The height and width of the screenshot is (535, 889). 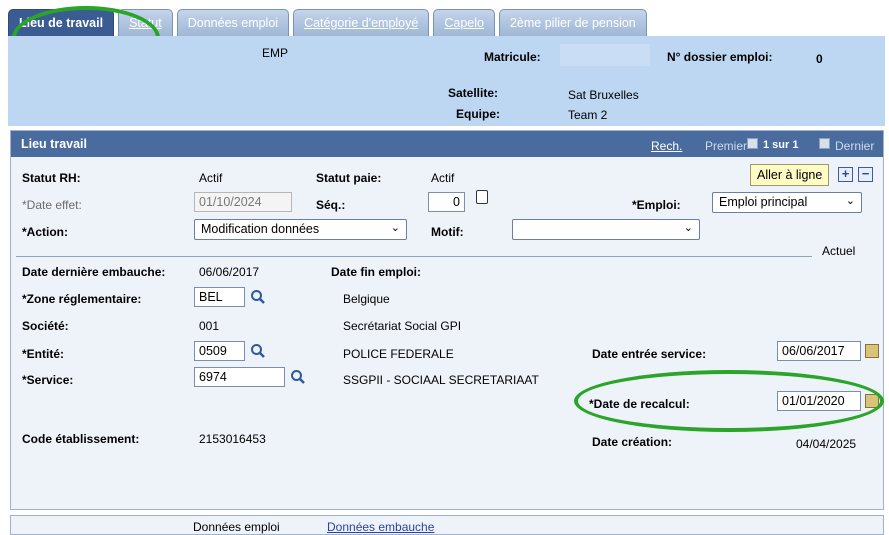 I want to click on service-label: *Service:, so click(x=48, y=380).